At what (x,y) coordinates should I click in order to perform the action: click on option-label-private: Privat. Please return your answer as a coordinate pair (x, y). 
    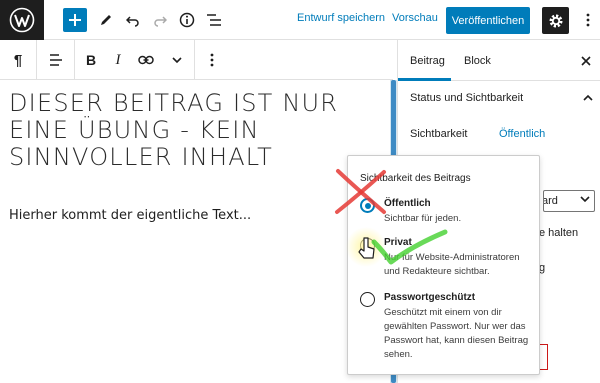
    Looking at the image, I should click on (398, 242).